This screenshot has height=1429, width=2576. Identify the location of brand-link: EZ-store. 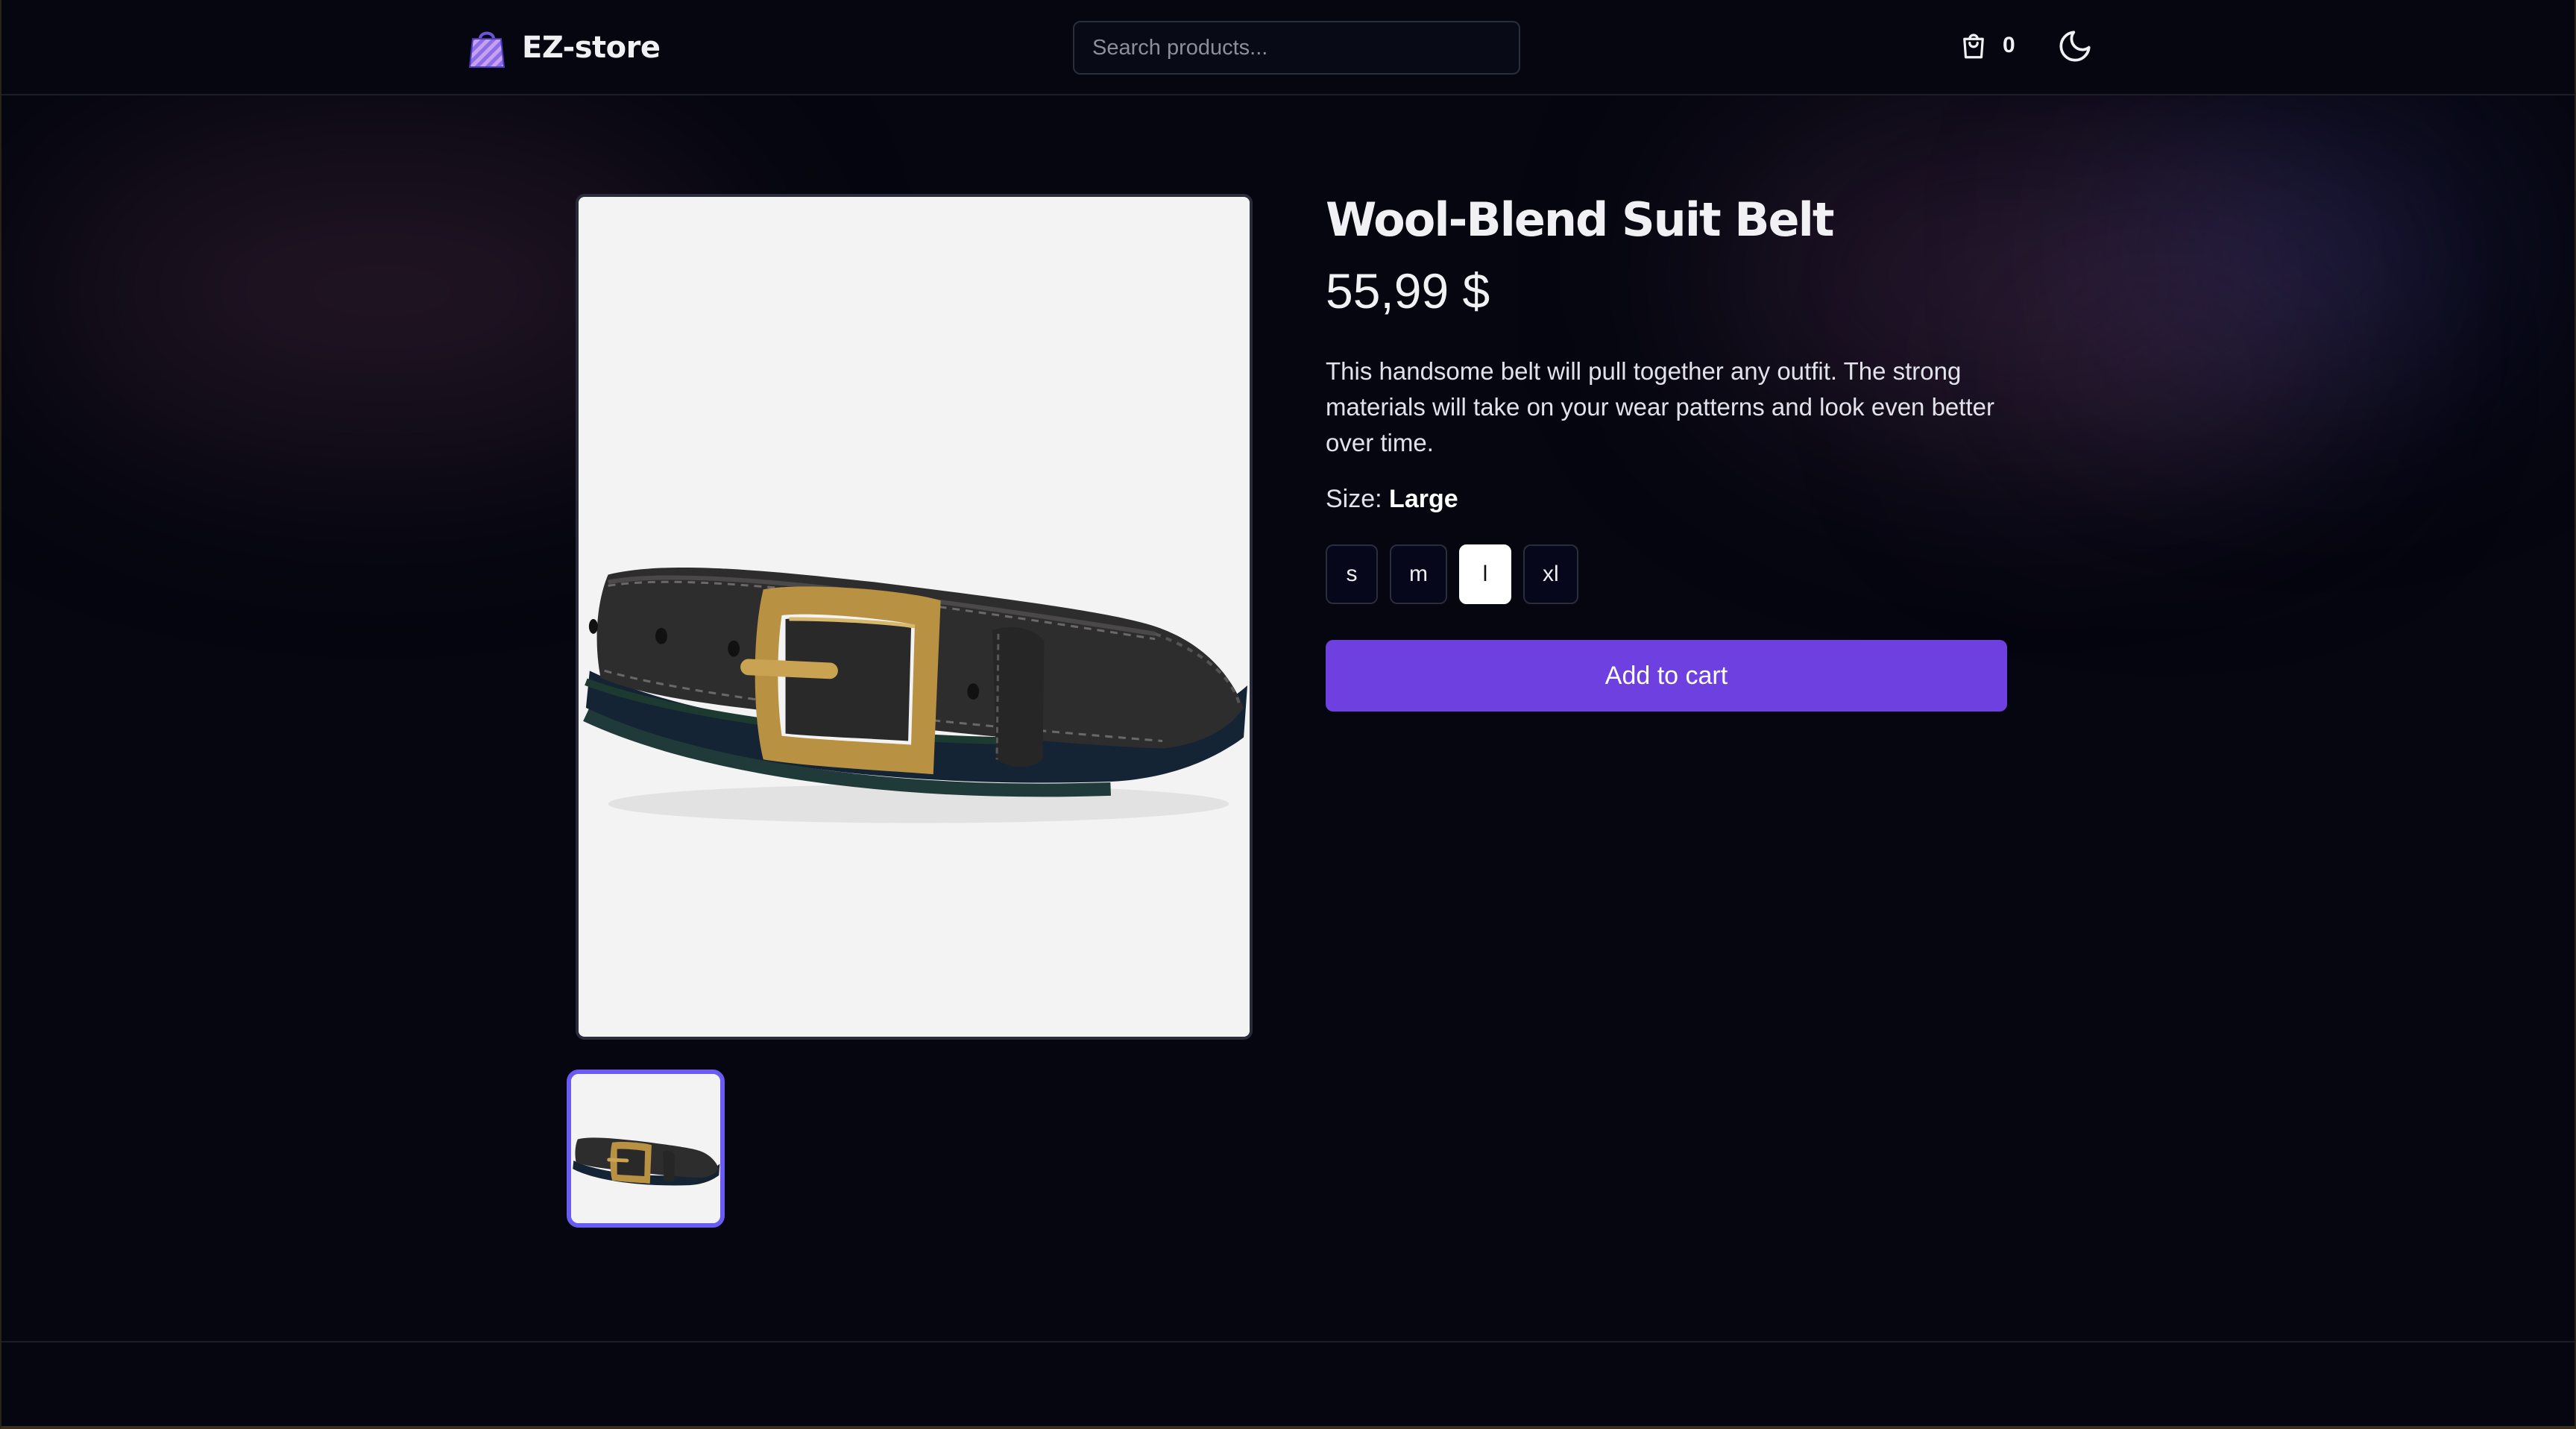
(564, 47).